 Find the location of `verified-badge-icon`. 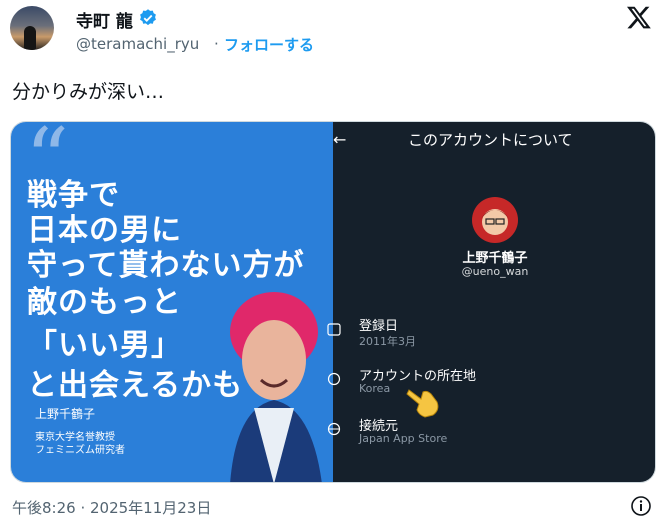

verified-badge-icon is located at coordinates (148, 17).